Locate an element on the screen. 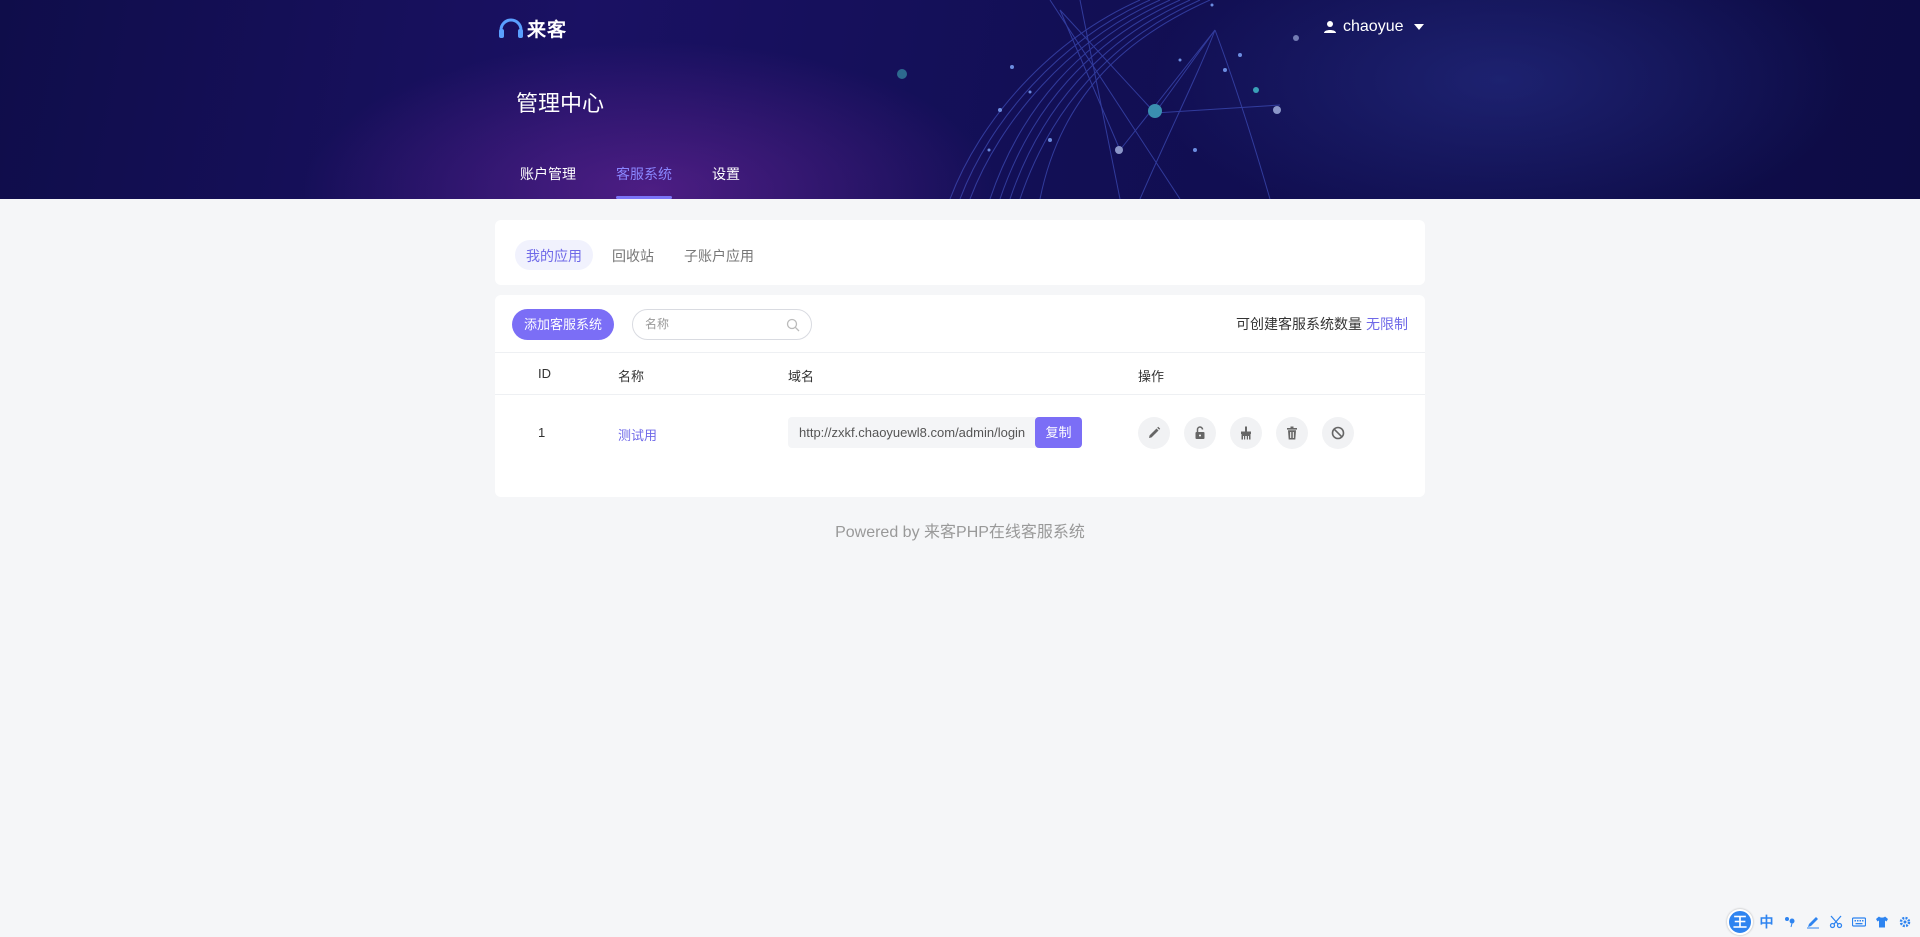  row-actions is located at coordinates (1246, 433).